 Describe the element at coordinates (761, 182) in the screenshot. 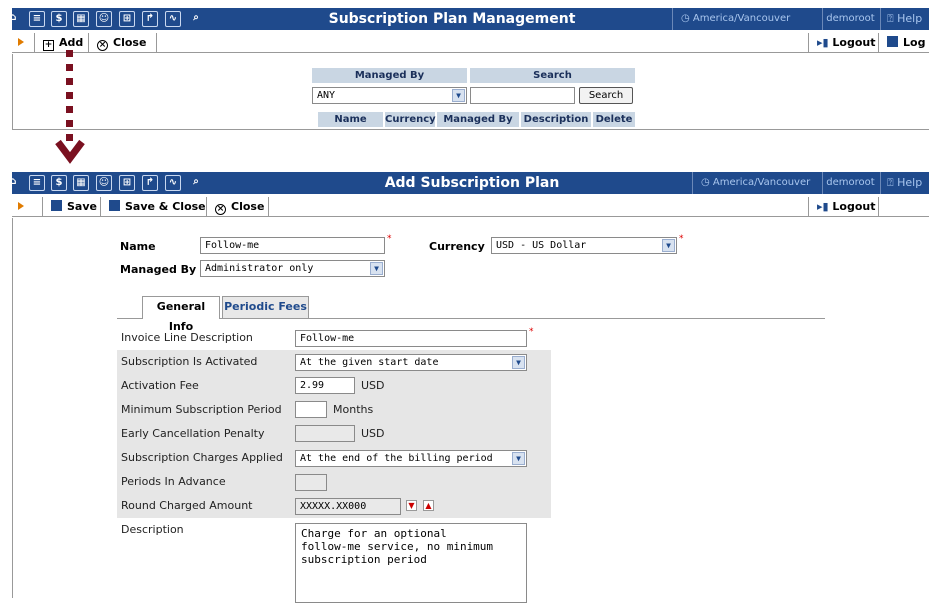

I see `timezone-label: America/Vancouver` at that location.